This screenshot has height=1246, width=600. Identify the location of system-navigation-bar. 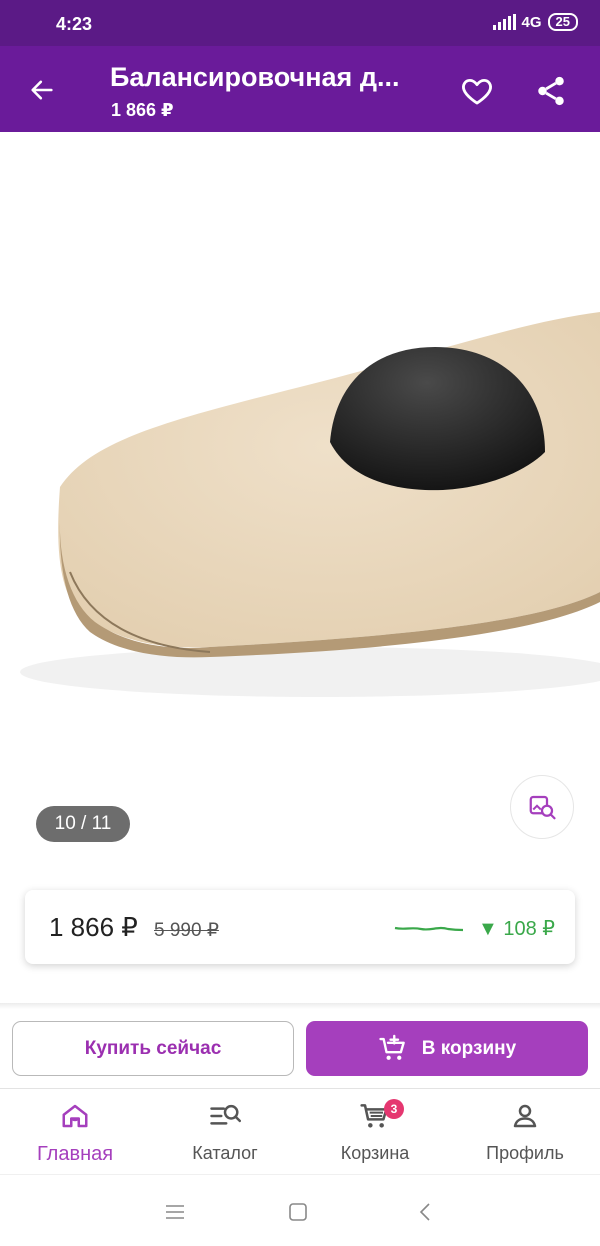
(300, 1210).